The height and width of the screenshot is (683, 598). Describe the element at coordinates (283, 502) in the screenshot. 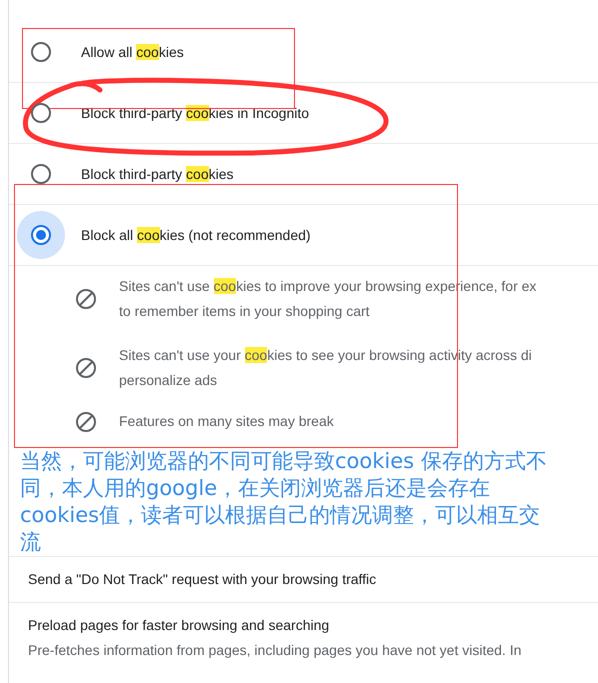

I see `annotation-text: 当然，可能浏览器的不同可能导致cookies 保存的方式不同，本人用的google，在关闭浏览器后还是会存在cookies值，读者可以根据自己的情况调整，可以相互交流` at that location.